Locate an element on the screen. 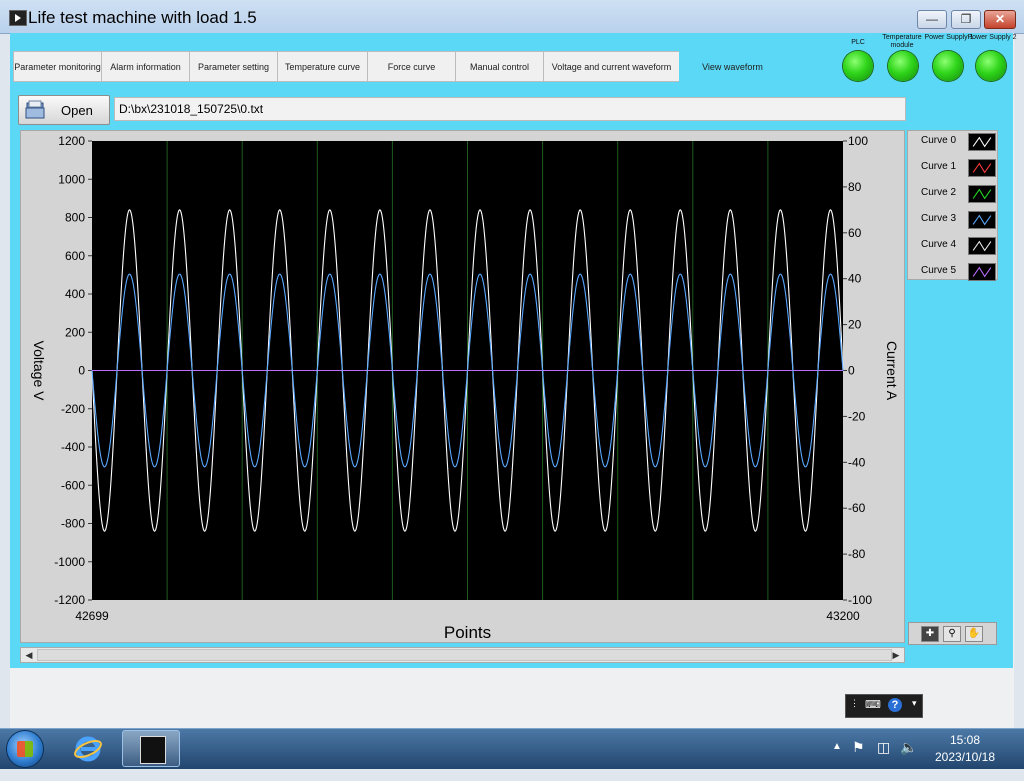  system-clock: 15:08 2023/10/18 is located at coordinates (965, 749).